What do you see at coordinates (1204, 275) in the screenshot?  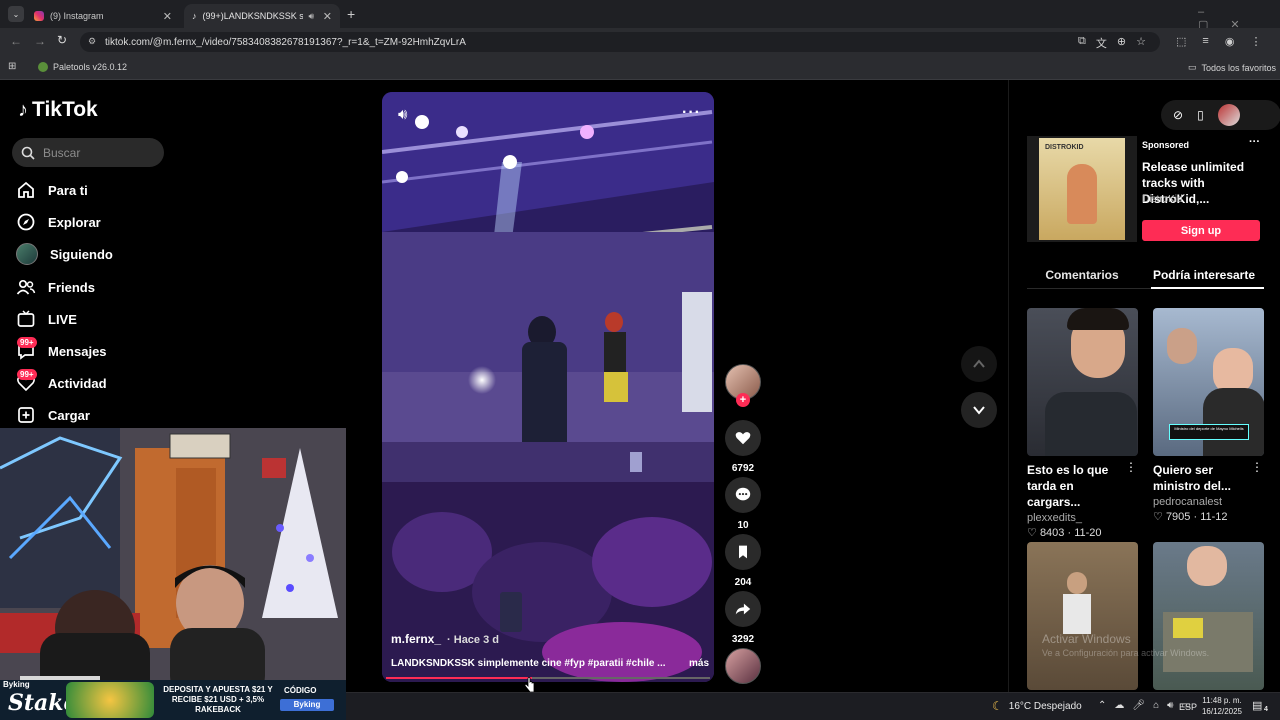 I see `tab-suggested: Podría interesarte` at bounding box center [1204, 275].